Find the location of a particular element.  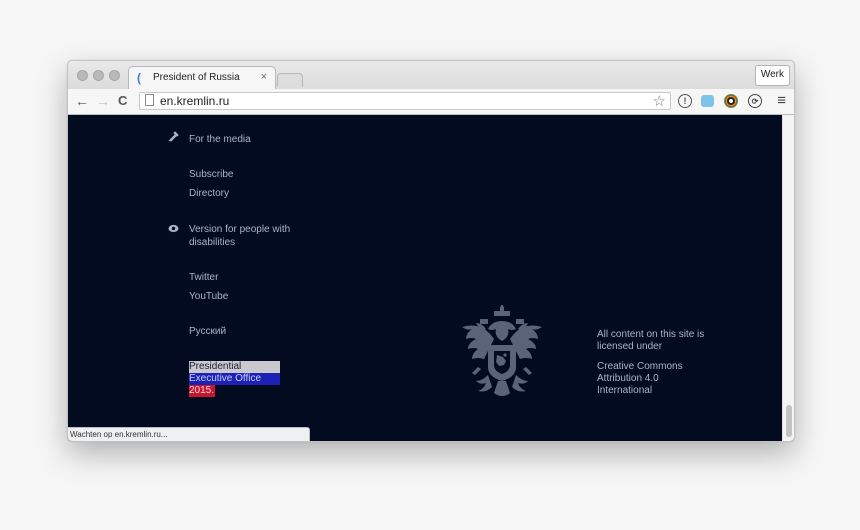

minimize-window-button is located at coordinates (98, 75).